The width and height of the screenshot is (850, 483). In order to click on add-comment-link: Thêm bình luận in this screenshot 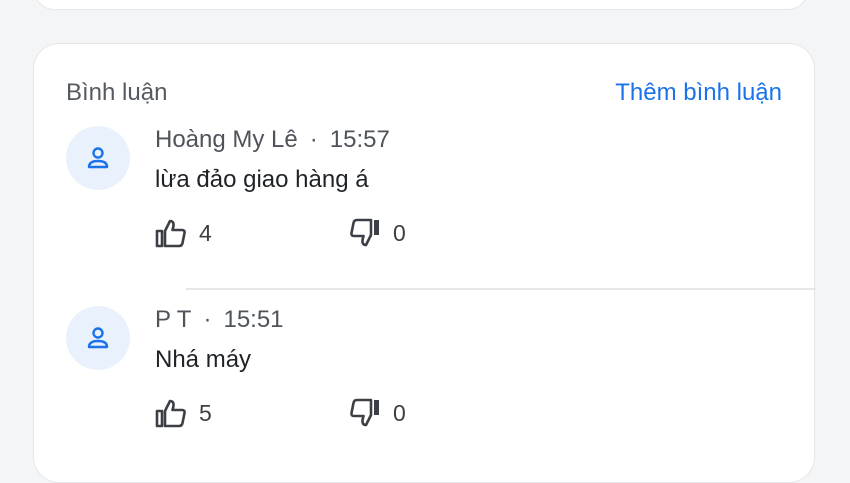, I will do `click(698, 93)`.